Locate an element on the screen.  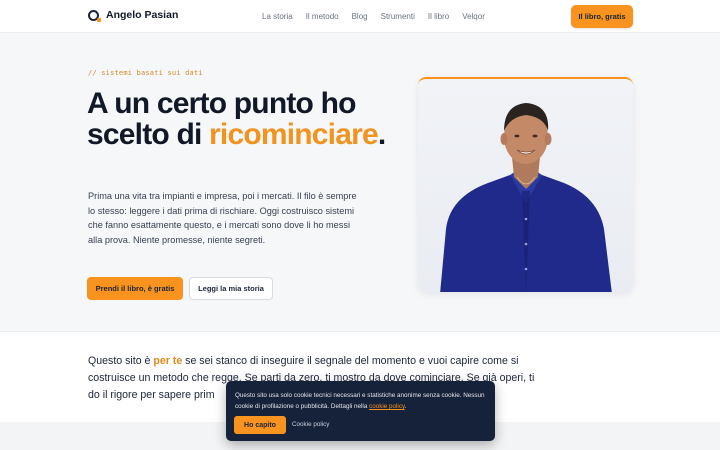
get-book-button: Prendi il libro, è gratis is located at coordinates (135, 288).